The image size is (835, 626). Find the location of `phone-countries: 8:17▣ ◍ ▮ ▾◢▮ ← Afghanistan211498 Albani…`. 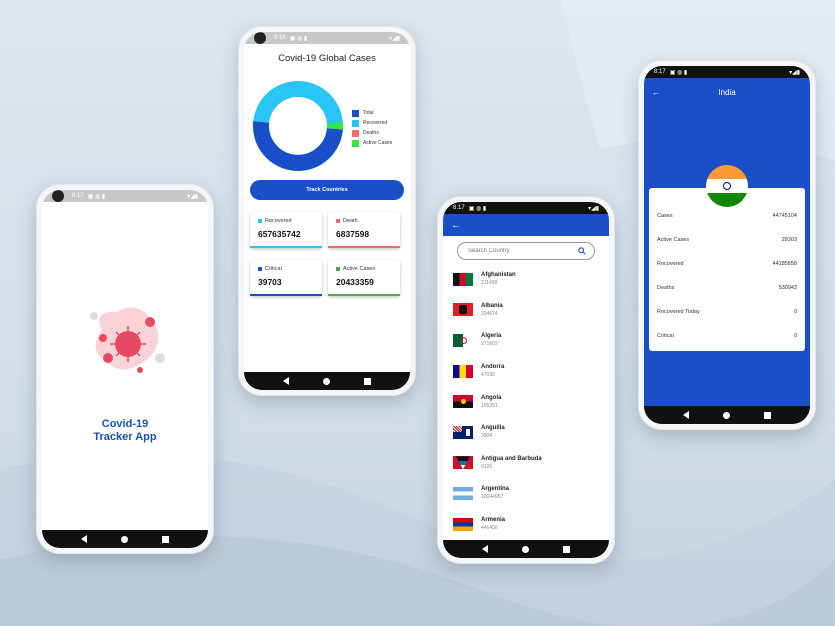

phone-countries: 8:17▣ ◍ ▮ ▾◢▮ ← Afghanistan211498 Albani… is located at coordinates (526, 380).